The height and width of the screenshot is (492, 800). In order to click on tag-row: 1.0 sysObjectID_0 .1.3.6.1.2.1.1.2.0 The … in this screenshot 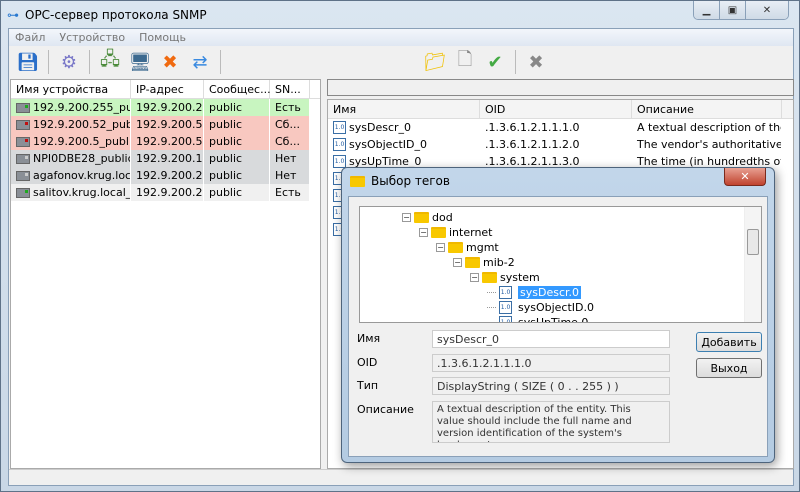, I will do `click(560, 144)`.